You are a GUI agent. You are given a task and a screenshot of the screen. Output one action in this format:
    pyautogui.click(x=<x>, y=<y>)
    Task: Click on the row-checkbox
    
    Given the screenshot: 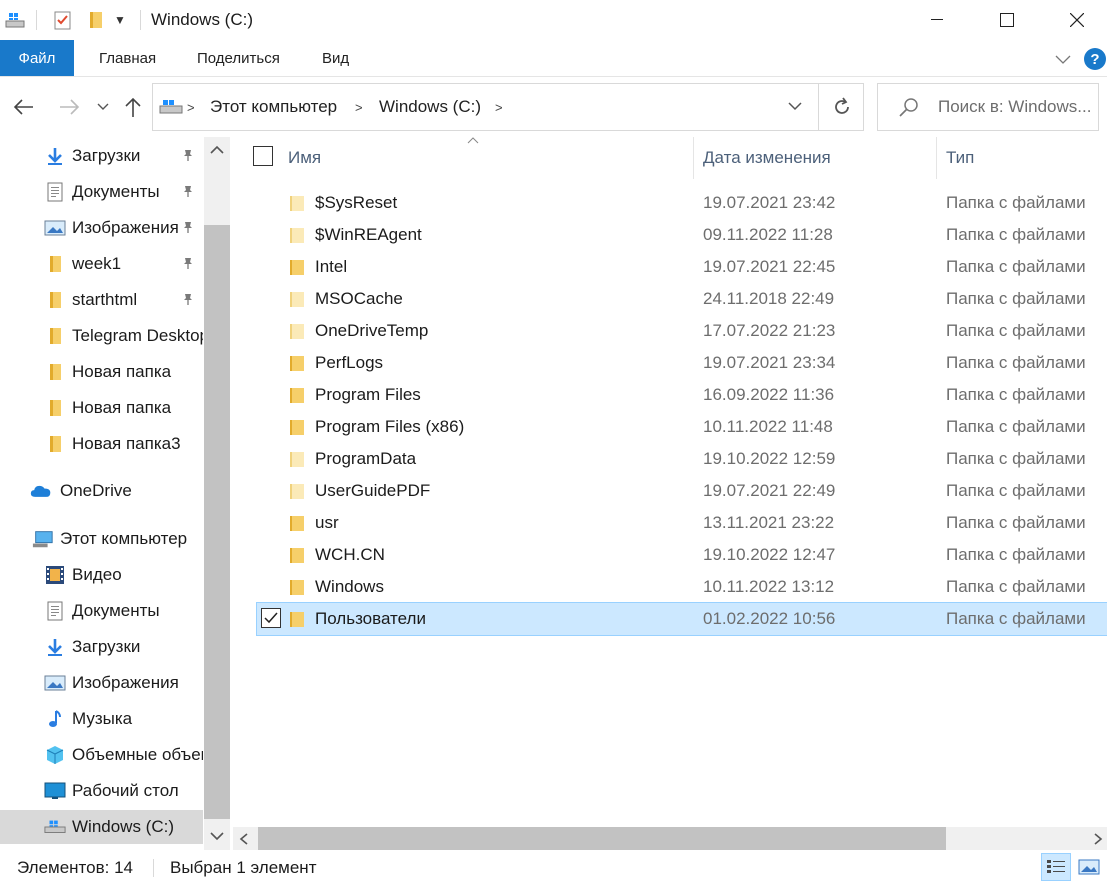 What is the action you would take?
    pyautogui.click(x=271, y=618)
    